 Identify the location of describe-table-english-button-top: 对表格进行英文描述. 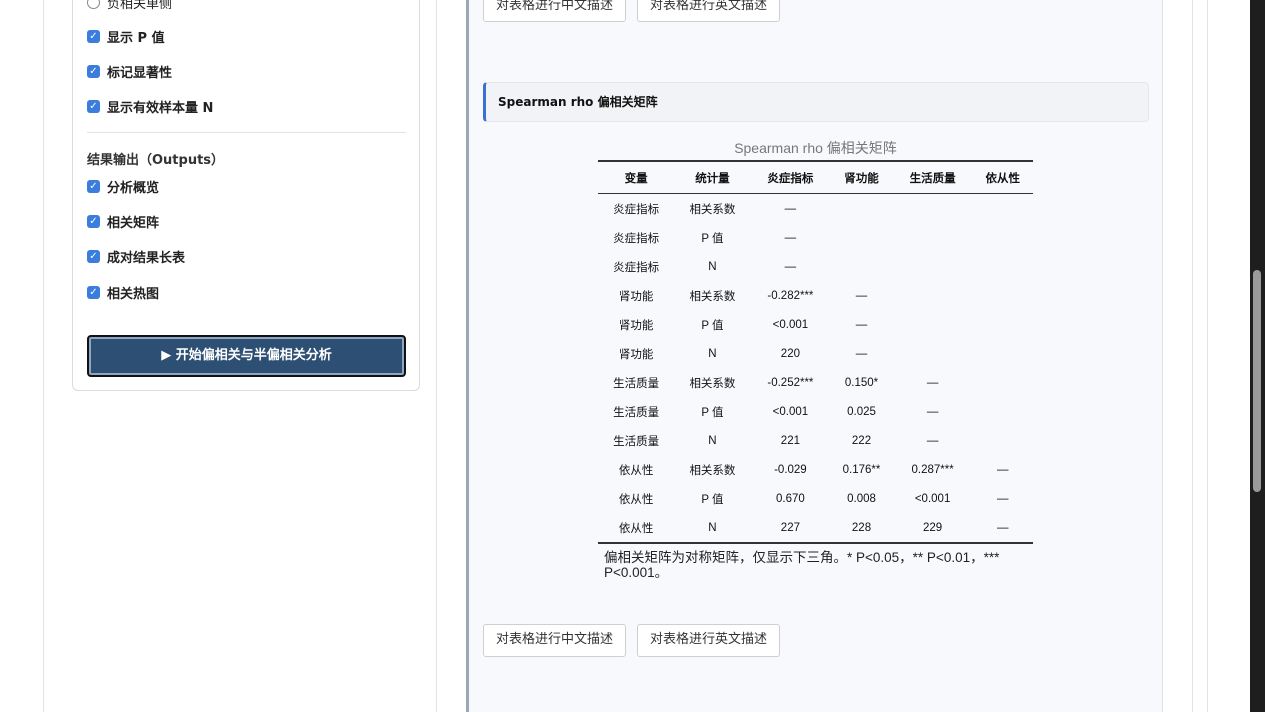
(709, 11).